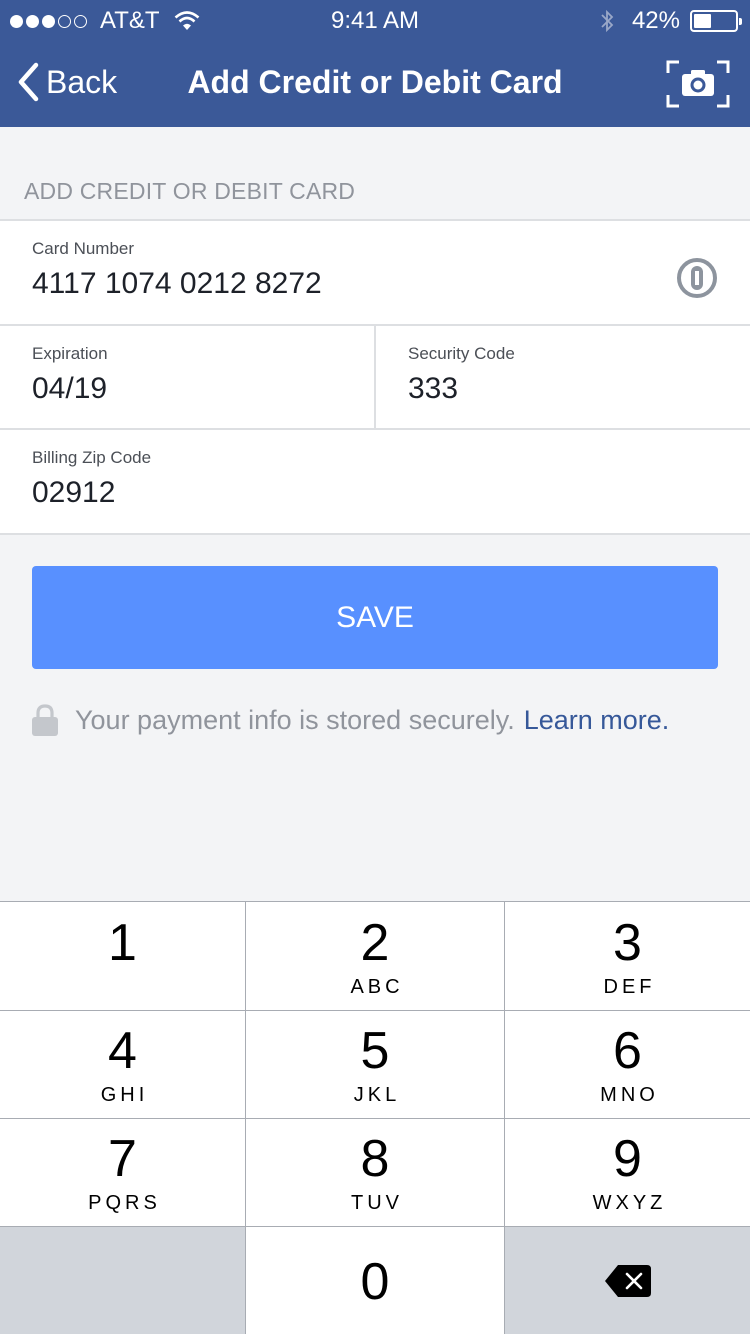 The height and width of the screenshot is (1334, 750). I want to click on delete-key, so click(627, 1280).